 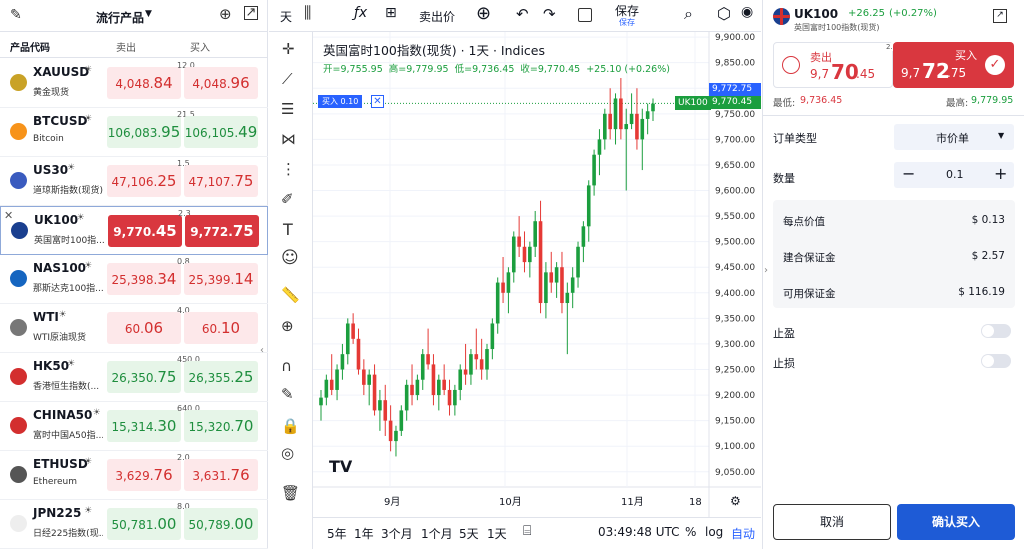 I want to click on watchlist-row: BTCUSD ☀ Bitcoin 106,083.95 21.5 106,105.49, so click(x=134, y=132).